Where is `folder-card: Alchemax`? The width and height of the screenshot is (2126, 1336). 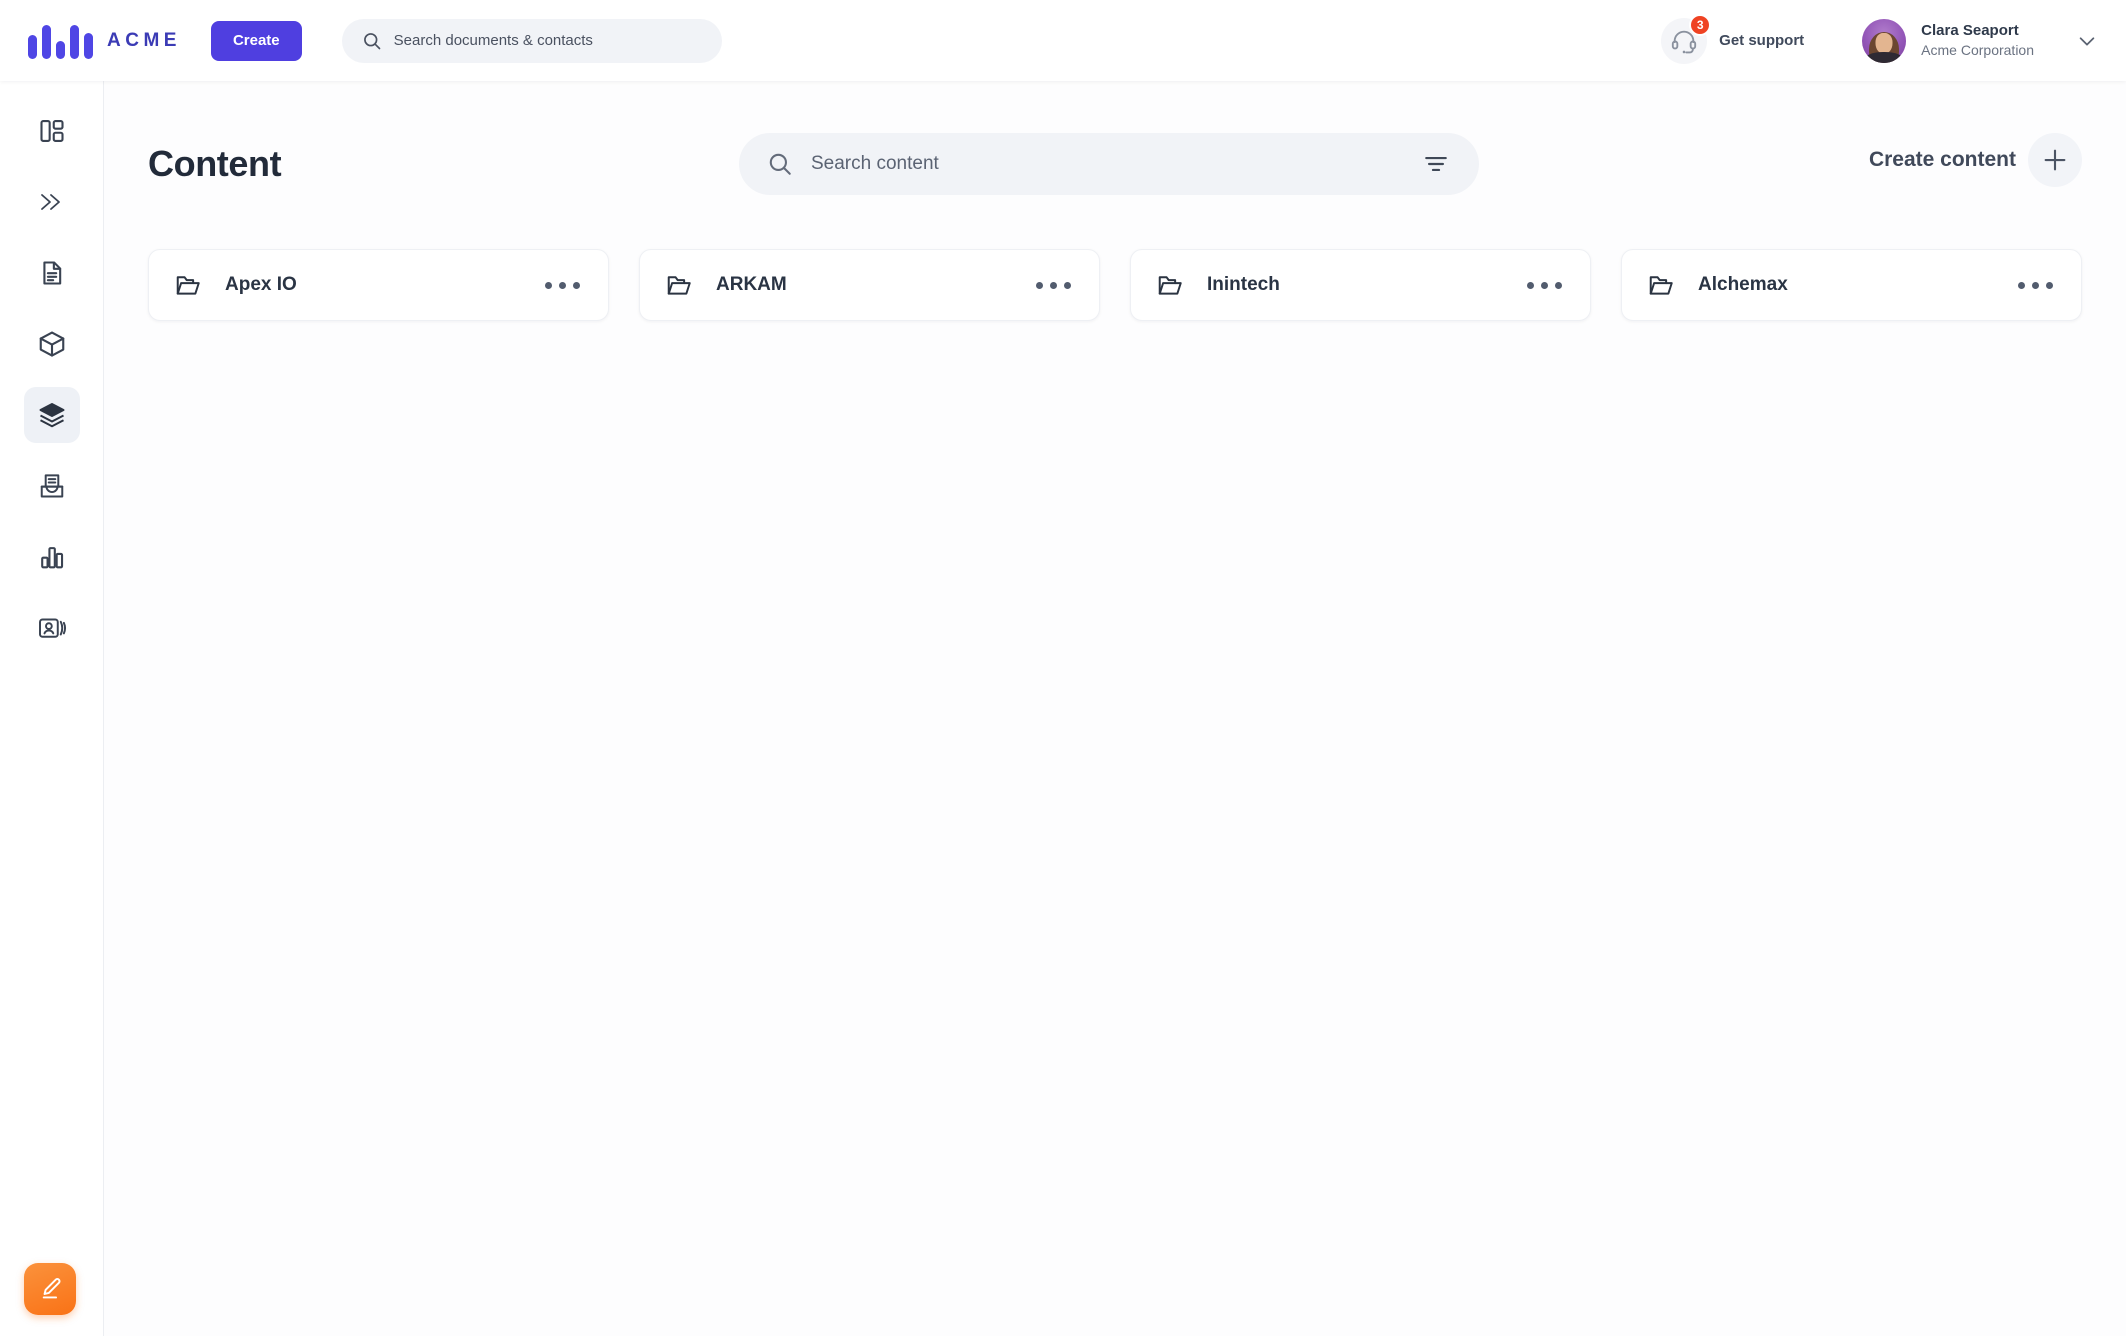
folder-card: Alchemax is located at coordinates (1851, 285).